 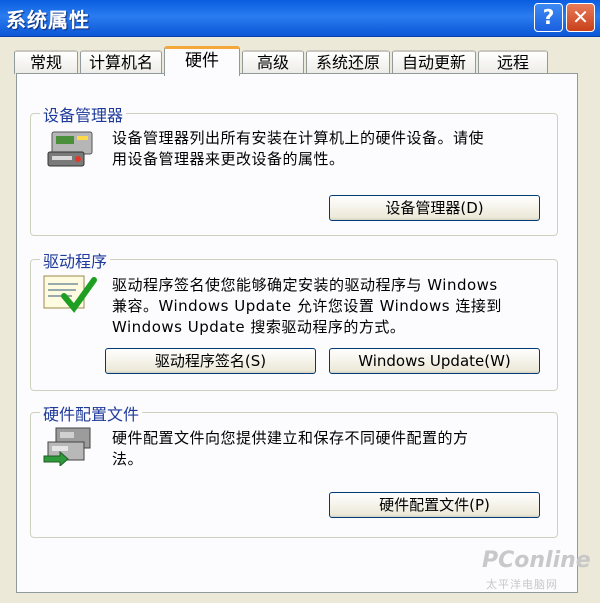 What do you see at coordinates (305, 285) in the screenshot?
I see `drivers-desc-line-1: 驱动程序签名使您能够确定安装的驱动程序与 Windows` at bounding box center [305, 285].